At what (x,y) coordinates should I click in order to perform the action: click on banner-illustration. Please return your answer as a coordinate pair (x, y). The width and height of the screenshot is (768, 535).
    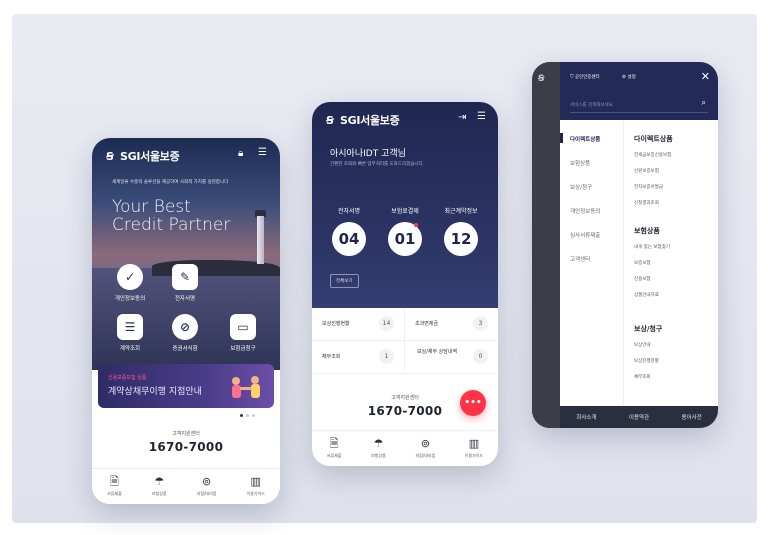
    Looking at the image, I should click on (246, 387).